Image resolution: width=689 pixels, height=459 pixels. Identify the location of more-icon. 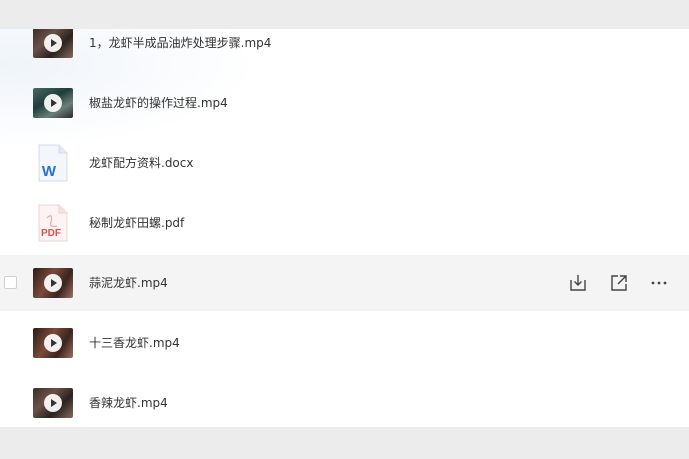
(659, 283).